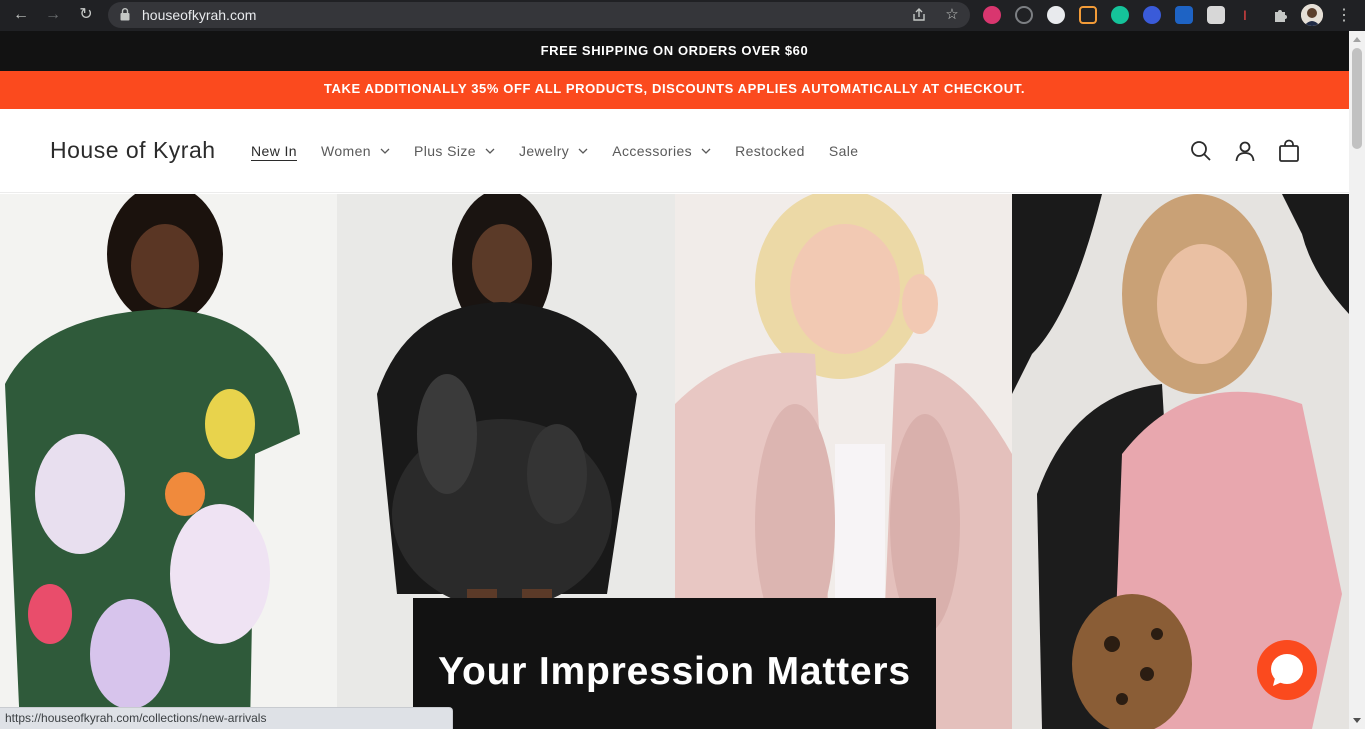 Image resolution: width=1365 pixels, height=729 pixels. I want to click on scrollbar-thumb, so click(1357, 98).